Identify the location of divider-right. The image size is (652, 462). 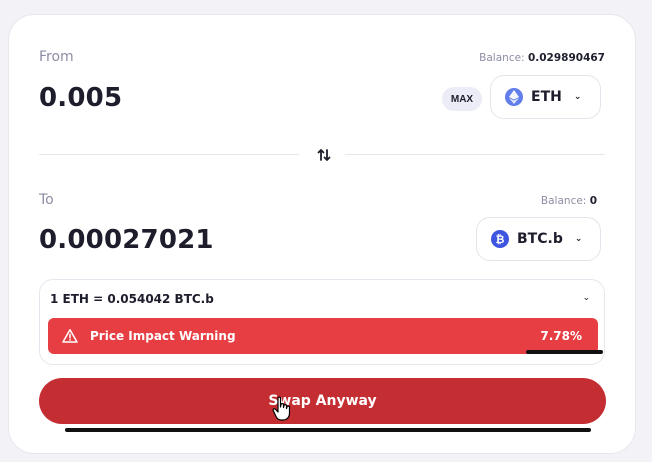
(475, 154).